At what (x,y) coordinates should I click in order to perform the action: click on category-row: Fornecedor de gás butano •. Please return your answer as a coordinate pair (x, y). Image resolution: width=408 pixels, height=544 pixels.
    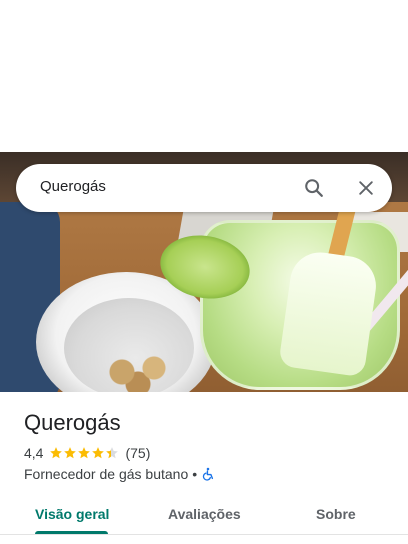
    Looking at the image, I should click on (119, 474).